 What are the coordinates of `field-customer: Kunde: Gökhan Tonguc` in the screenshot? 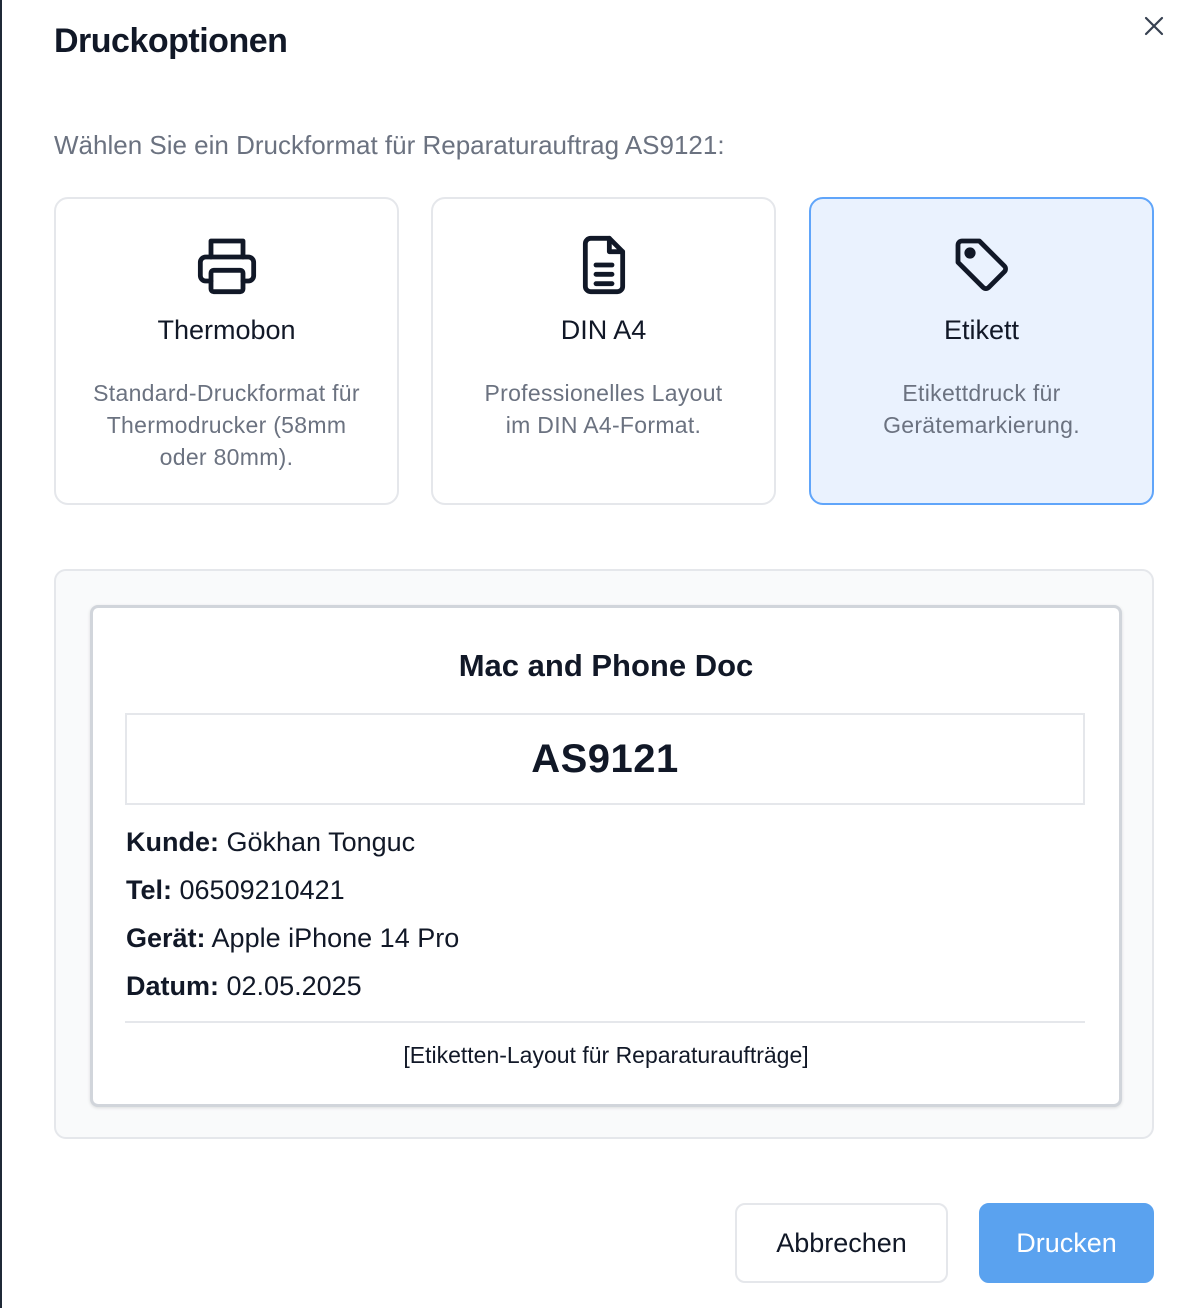 It's located at (292, 846).